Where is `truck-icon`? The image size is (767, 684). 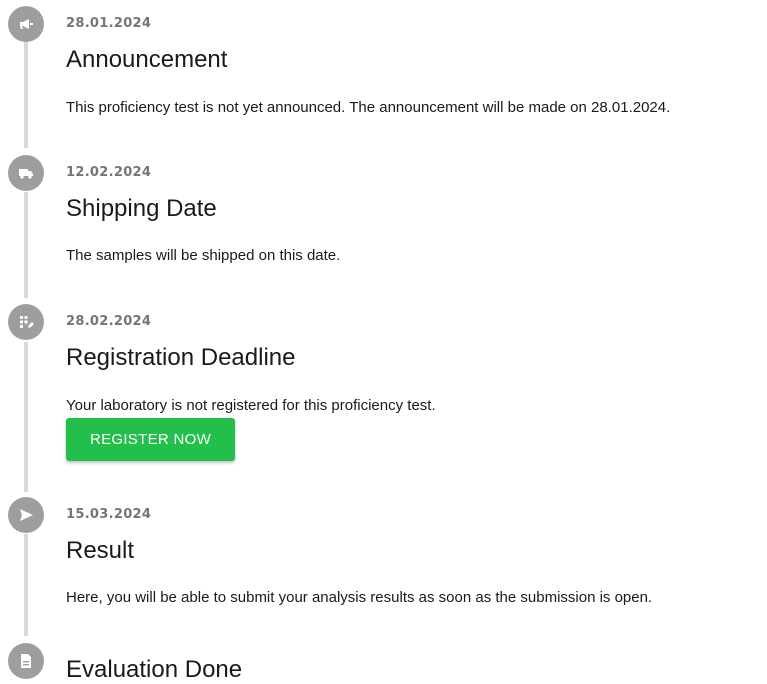 truck-icon is located at coordinates (26, 173).